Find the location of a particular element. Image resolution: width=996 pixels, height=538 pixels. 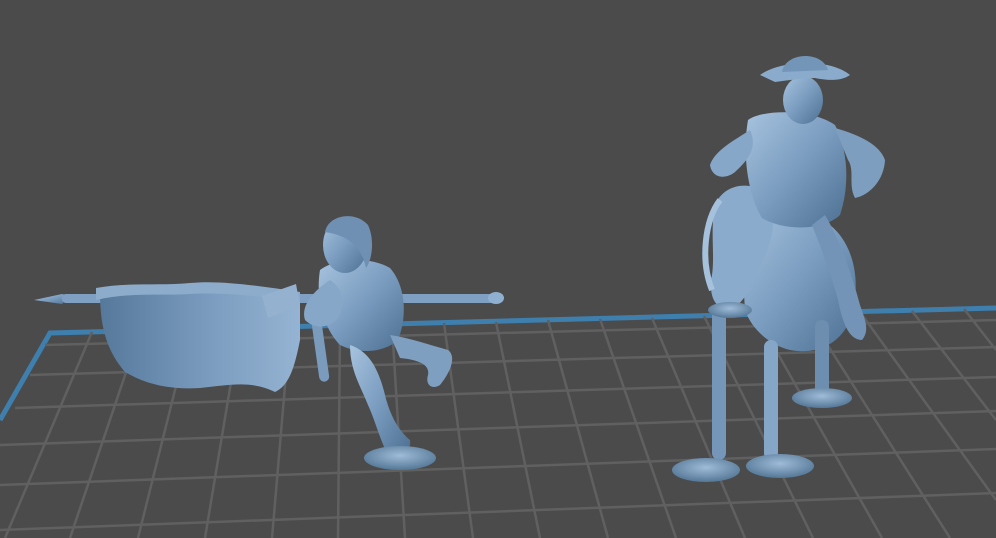

tricorn-hat-crown is located at coordinates (805, 63).